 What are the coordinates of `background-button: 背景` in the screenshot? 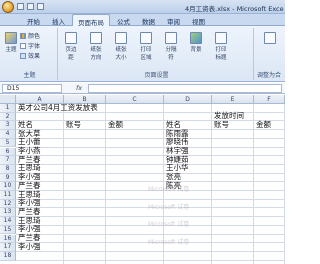 It's located at (196, 42).